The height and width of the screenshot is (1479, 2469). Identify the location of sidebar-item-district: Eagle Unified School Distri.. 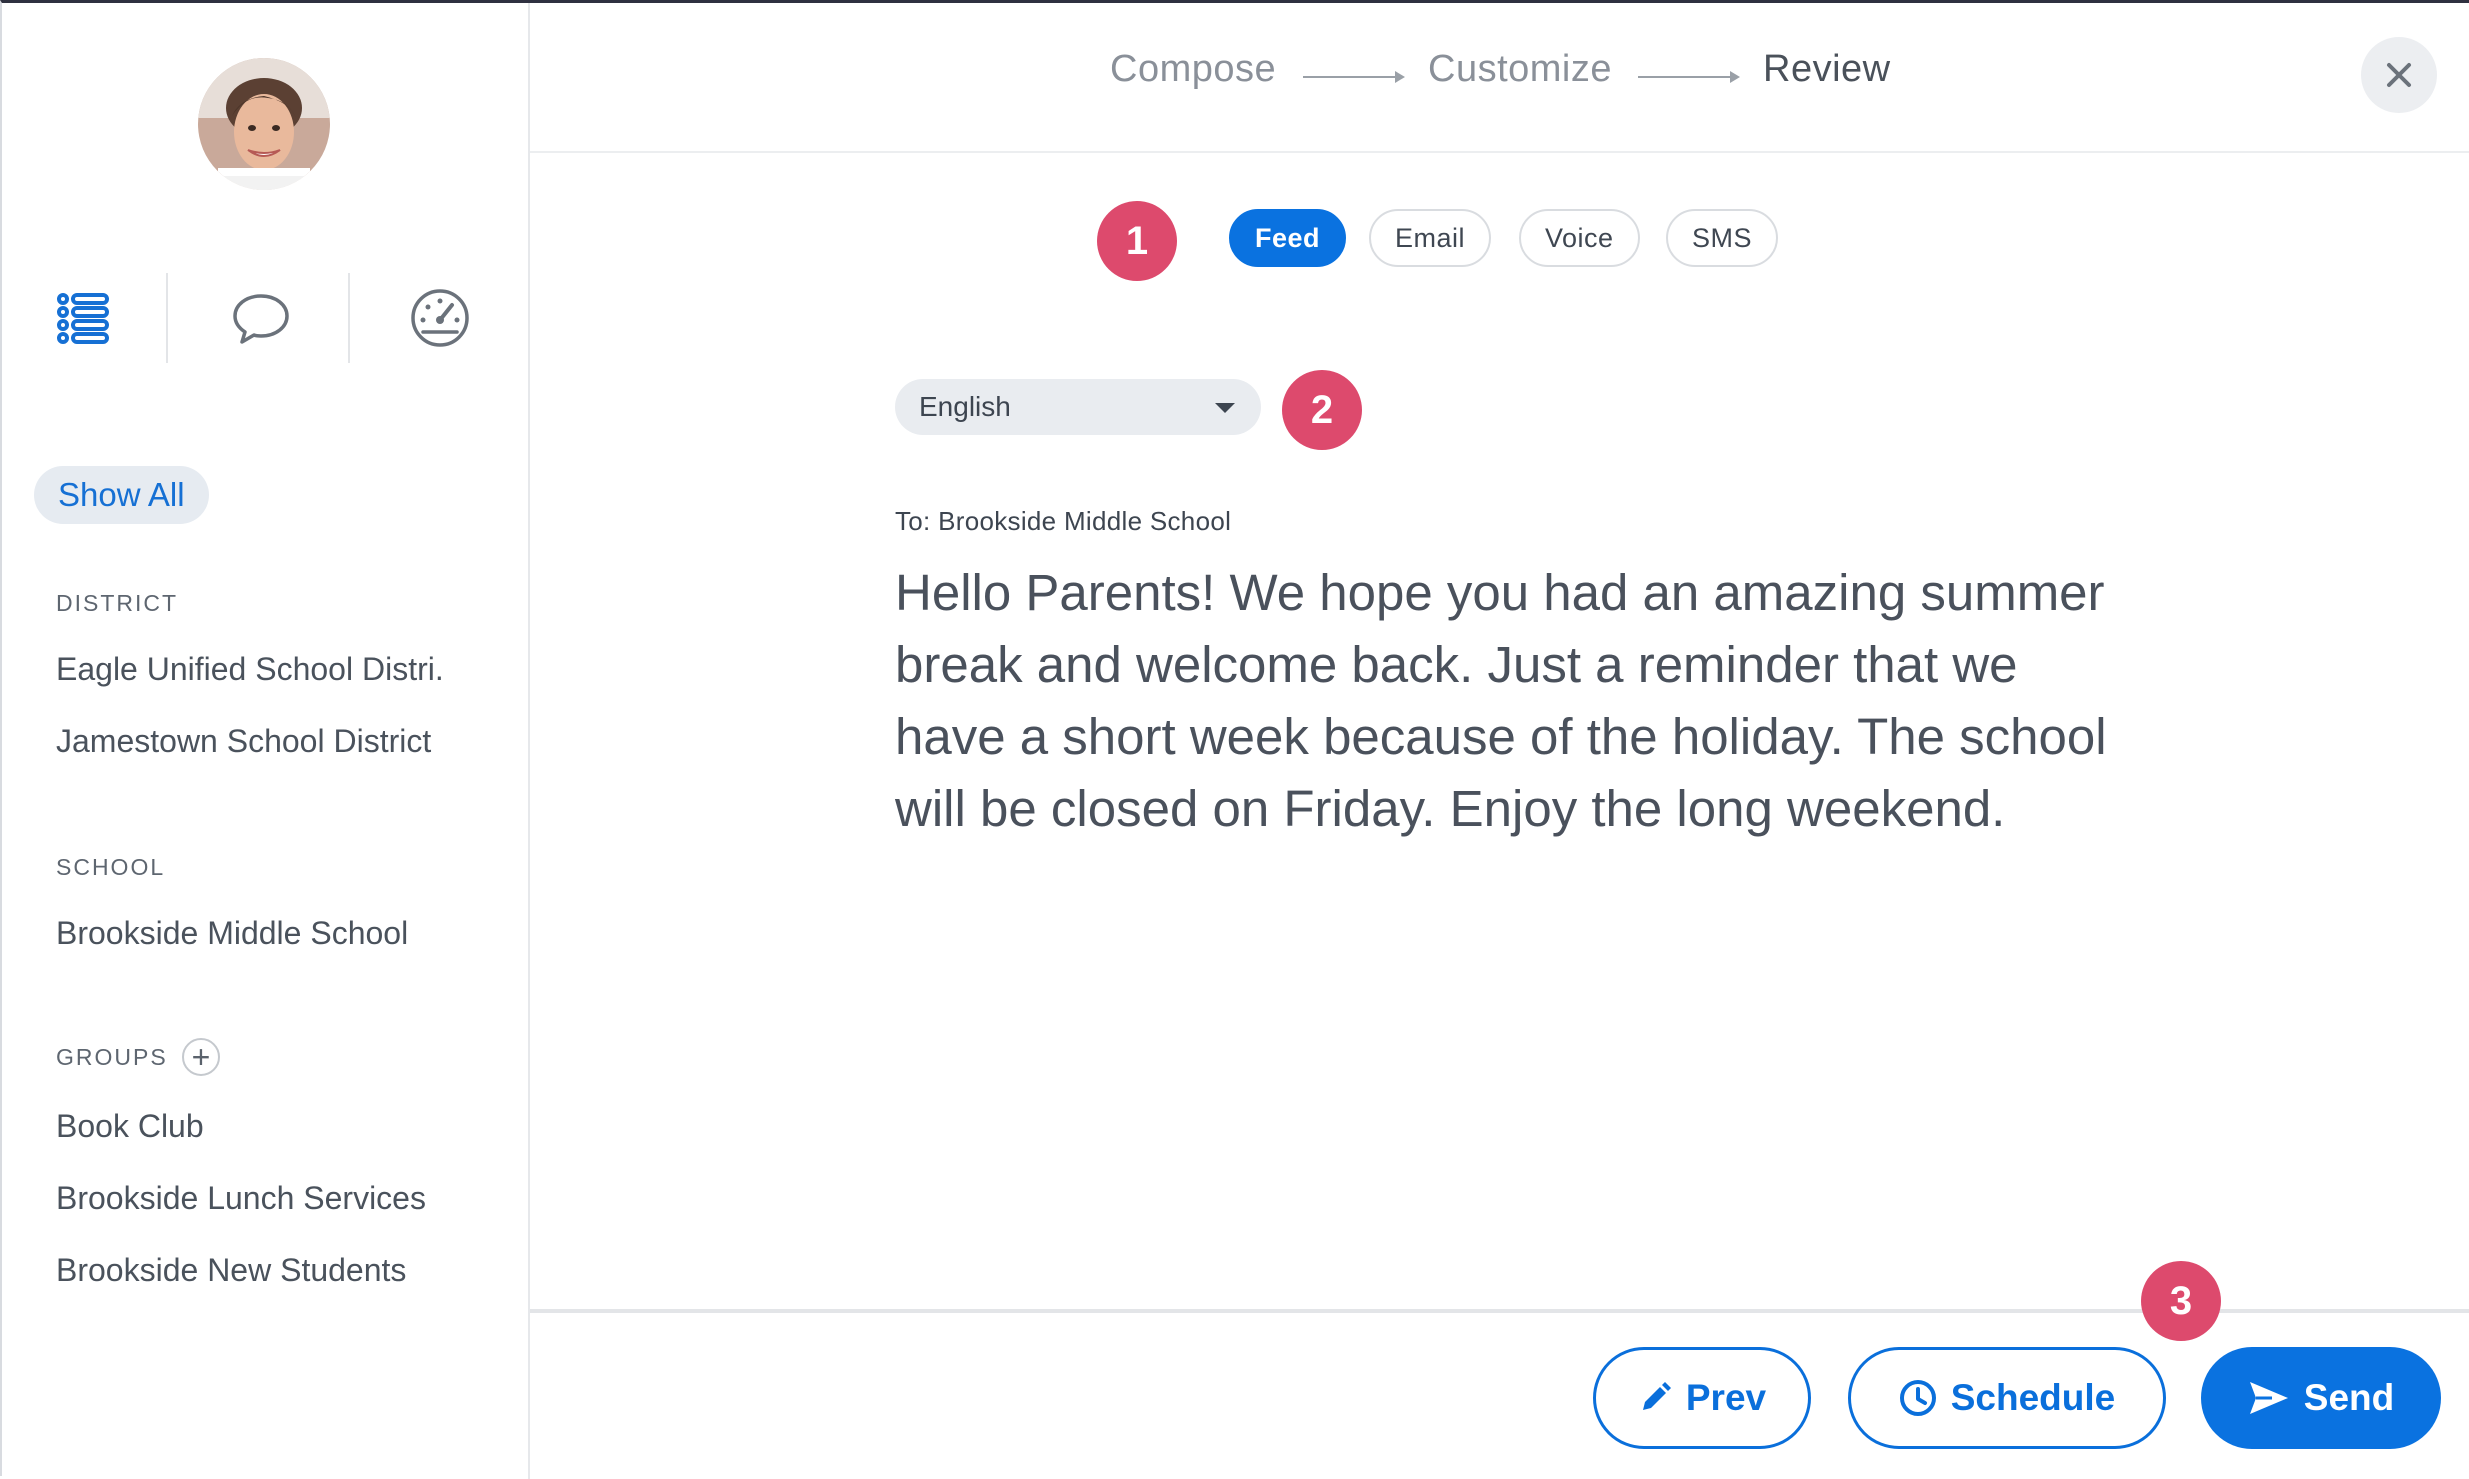
(250, 669).